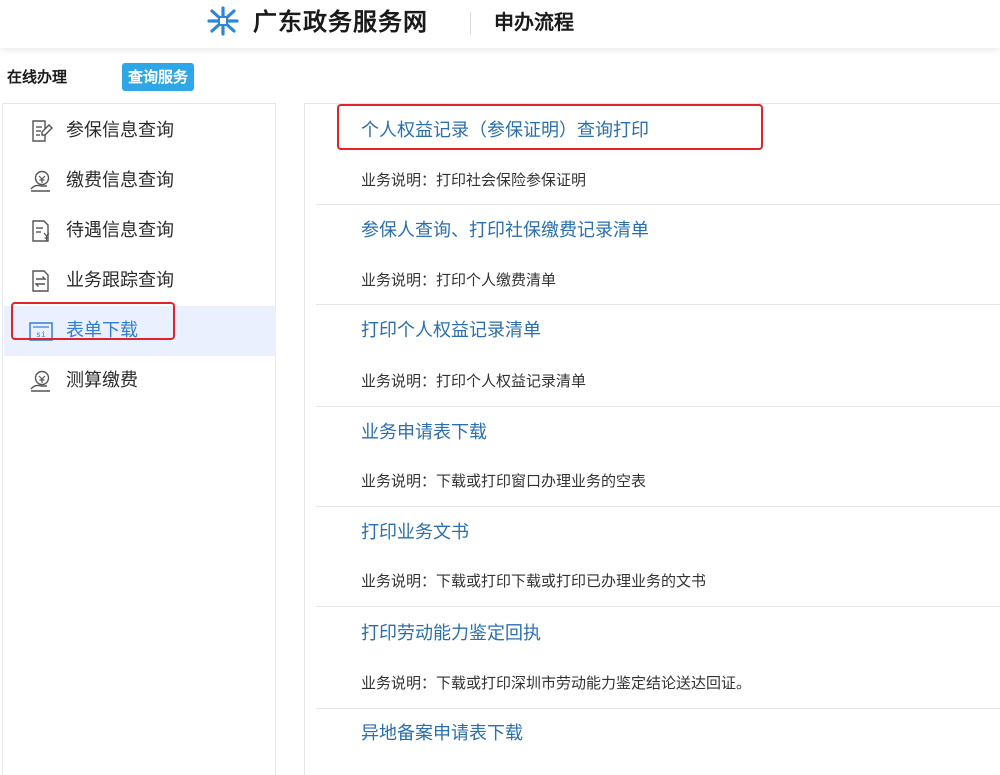 This screenshot has width=1000, height=775. What do you see at coordinates (474, 180) in the screenshot?
I see `service-description: 业务说明：打印社会保险参保证明` at bounding box center [474, 180].